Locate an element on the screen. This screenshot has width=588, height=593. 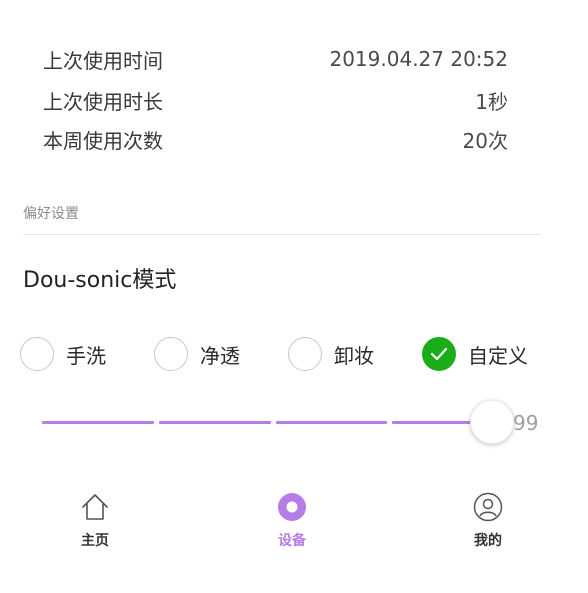
mode-option-label: 手洗 is located at coordinates (86, 355).